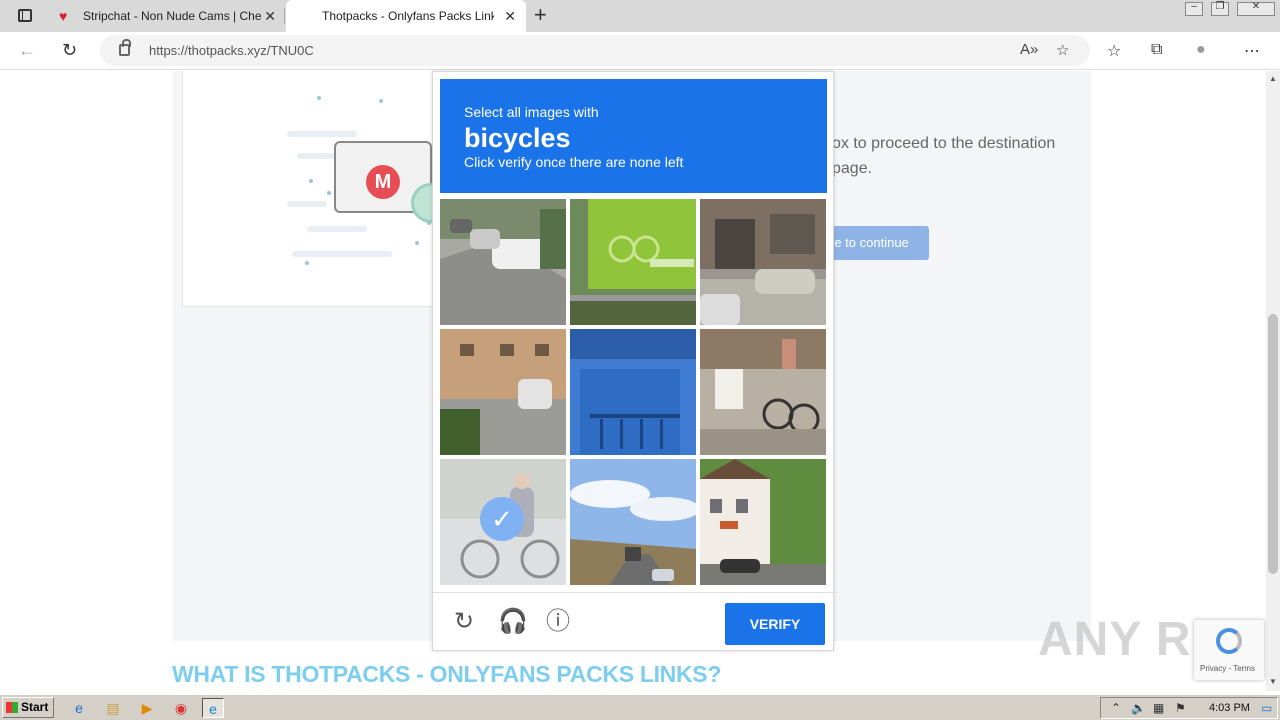 The height and width of the screenshot is (720, 1280). I want to click on edge-icon: e, so click(213, 708).